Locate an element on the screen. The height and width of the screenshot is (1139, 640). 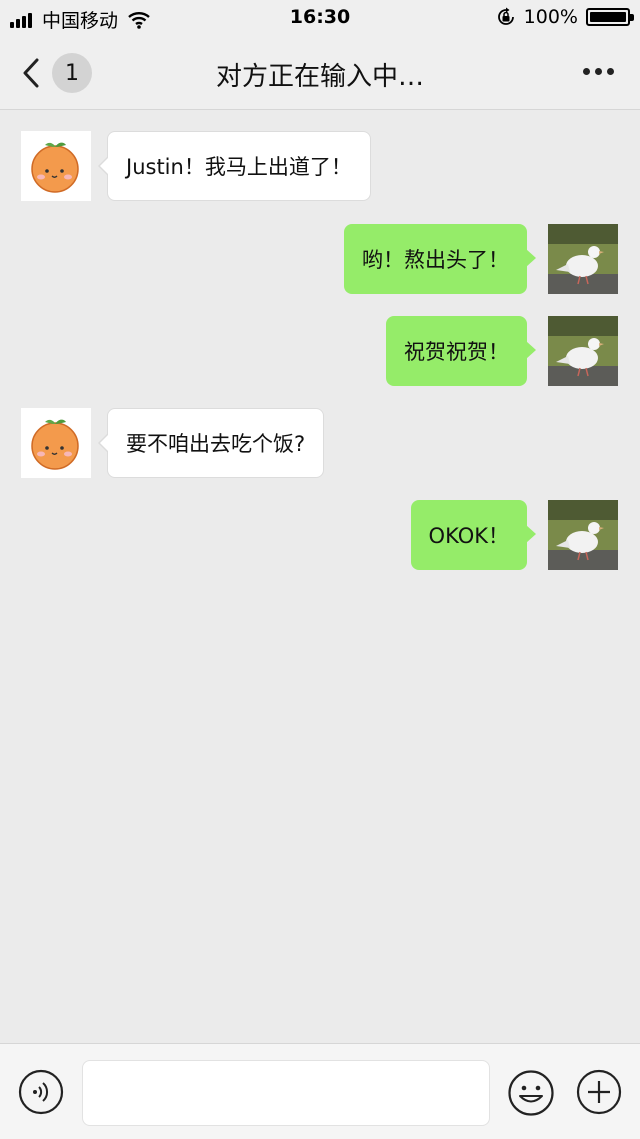
message-bubble-incoming: 要不咱出去吃个饭? is located at coordinates (211, 443).